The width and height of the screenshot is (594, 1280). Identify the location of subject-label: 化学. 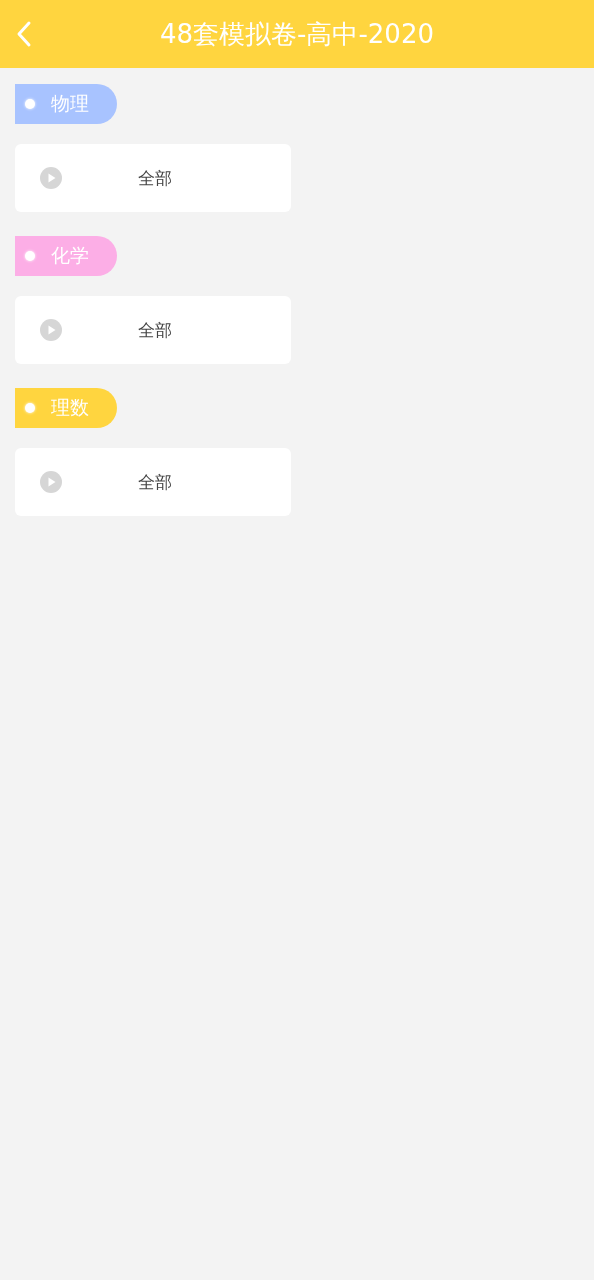
(70, 255).